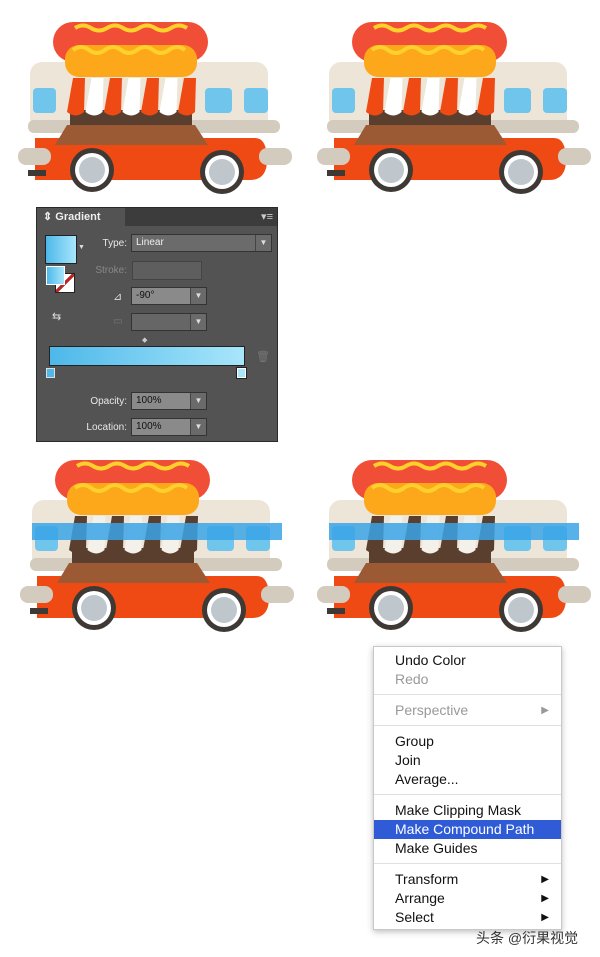 This screenshot has height=957, width=600. What do you see at coordinates (78, 217) in the screenshot?
I see `panel-title: Gradient` at bounding box center [78, 217].